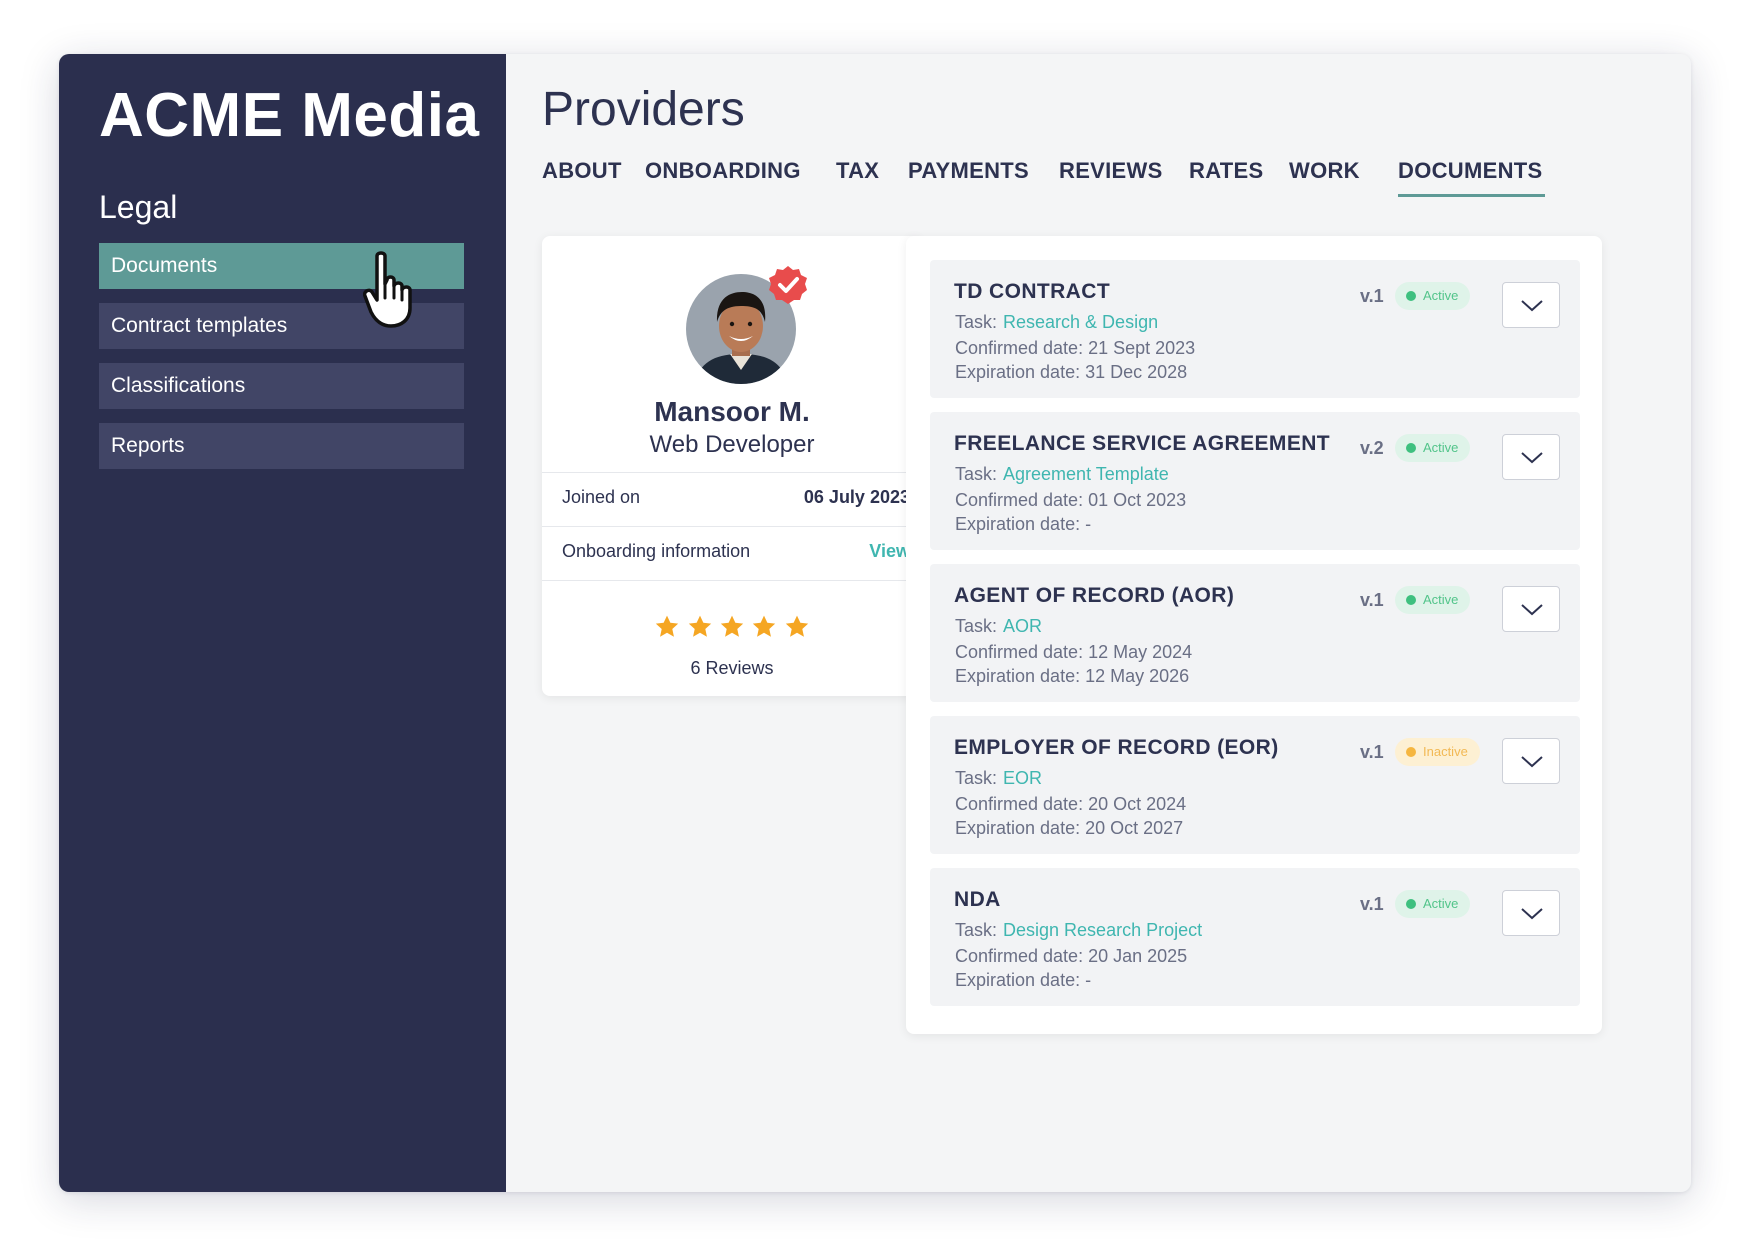  Describe the element at coordinates (732, 668) in the screenshot. I see `reviews-count: 6 Reviews` at that location.